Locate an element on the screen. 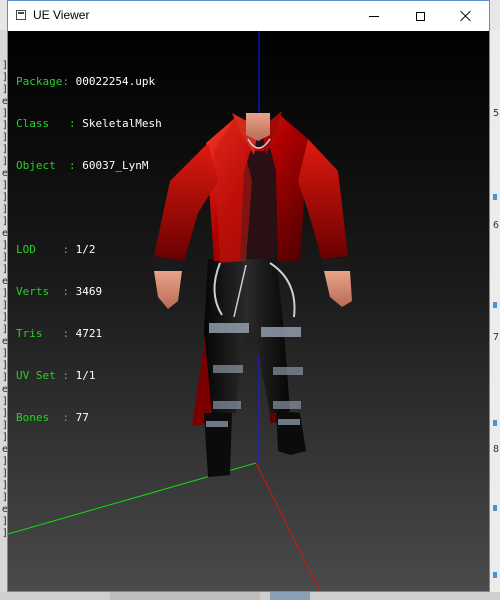 The height and width of the screenshot is (600, 500). info-label: Verts is located at coordinates (33, 291).